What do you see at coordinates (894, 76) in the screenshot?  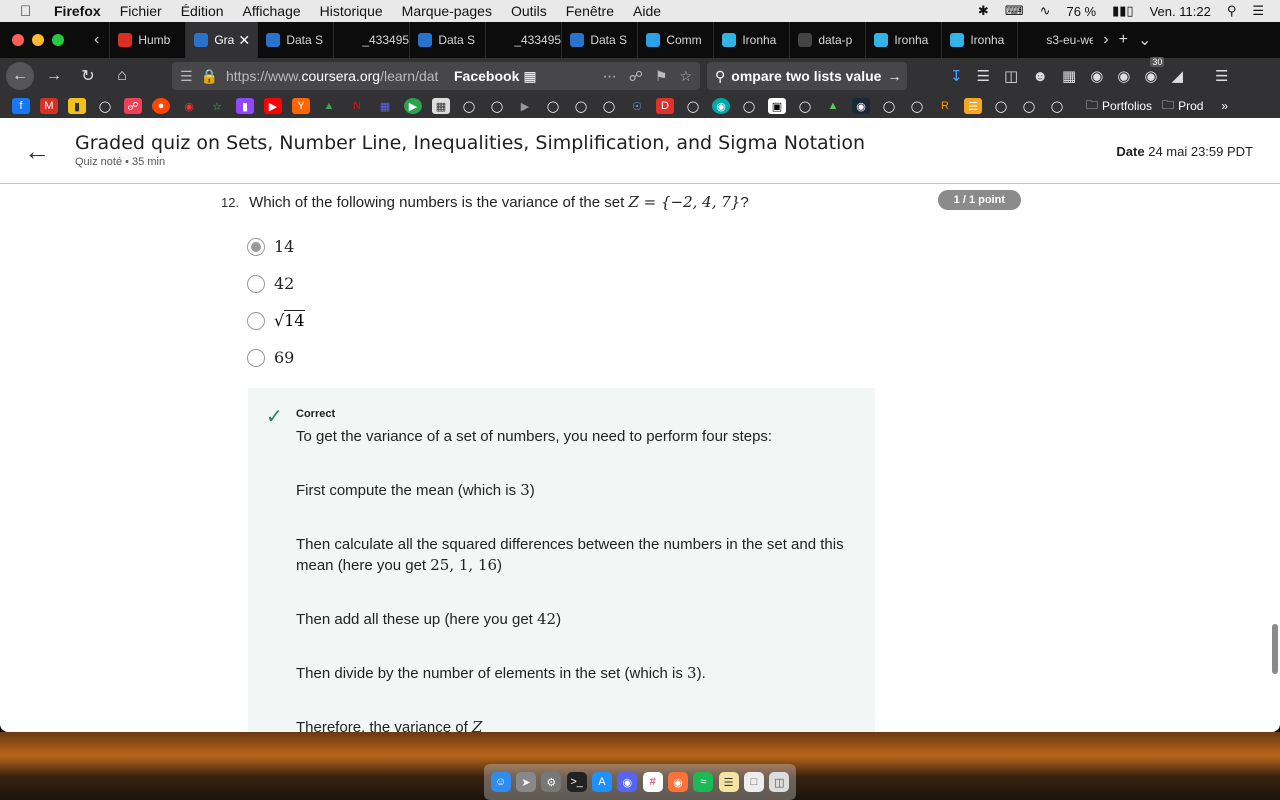 I see `search-go-icon: →` at bounding box center [894, 76].